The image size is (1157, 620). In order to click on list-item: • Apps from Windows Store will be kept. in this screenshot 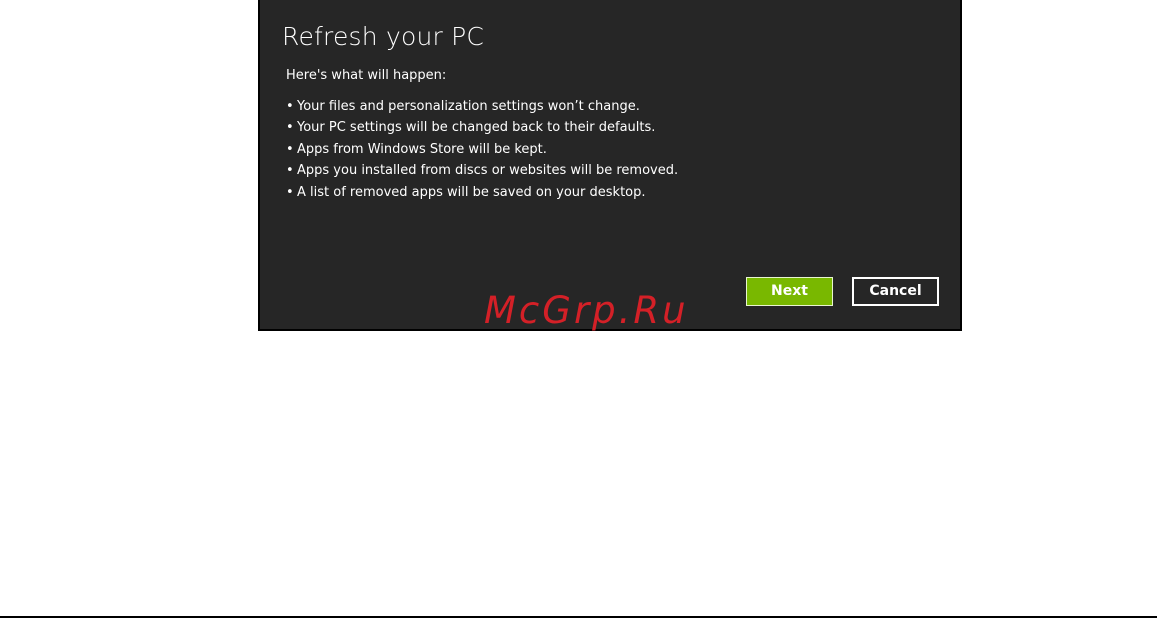, I will do `click(482, 149)`.